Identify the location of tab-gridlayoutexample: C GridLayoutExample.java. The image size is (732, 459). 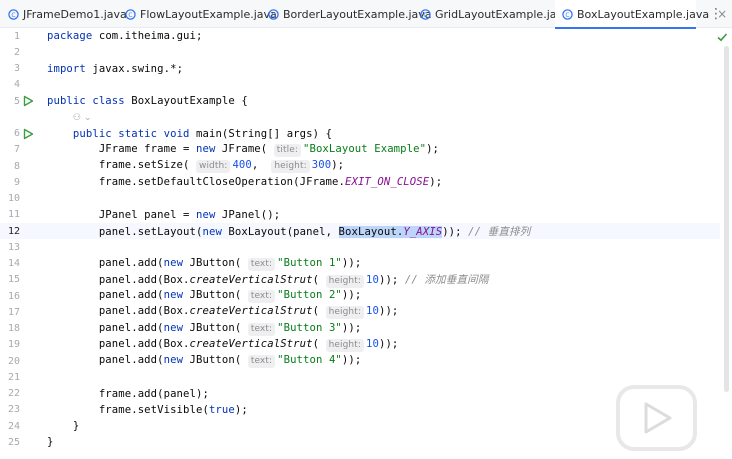
(495, 14).